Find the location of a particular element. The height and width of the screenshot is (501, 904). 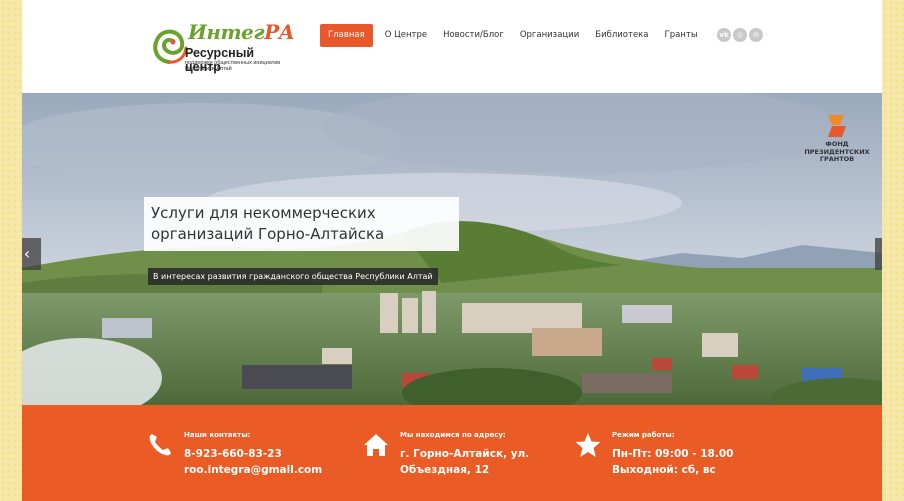

email-icon: ✉ is located at coordinates (756, 35).